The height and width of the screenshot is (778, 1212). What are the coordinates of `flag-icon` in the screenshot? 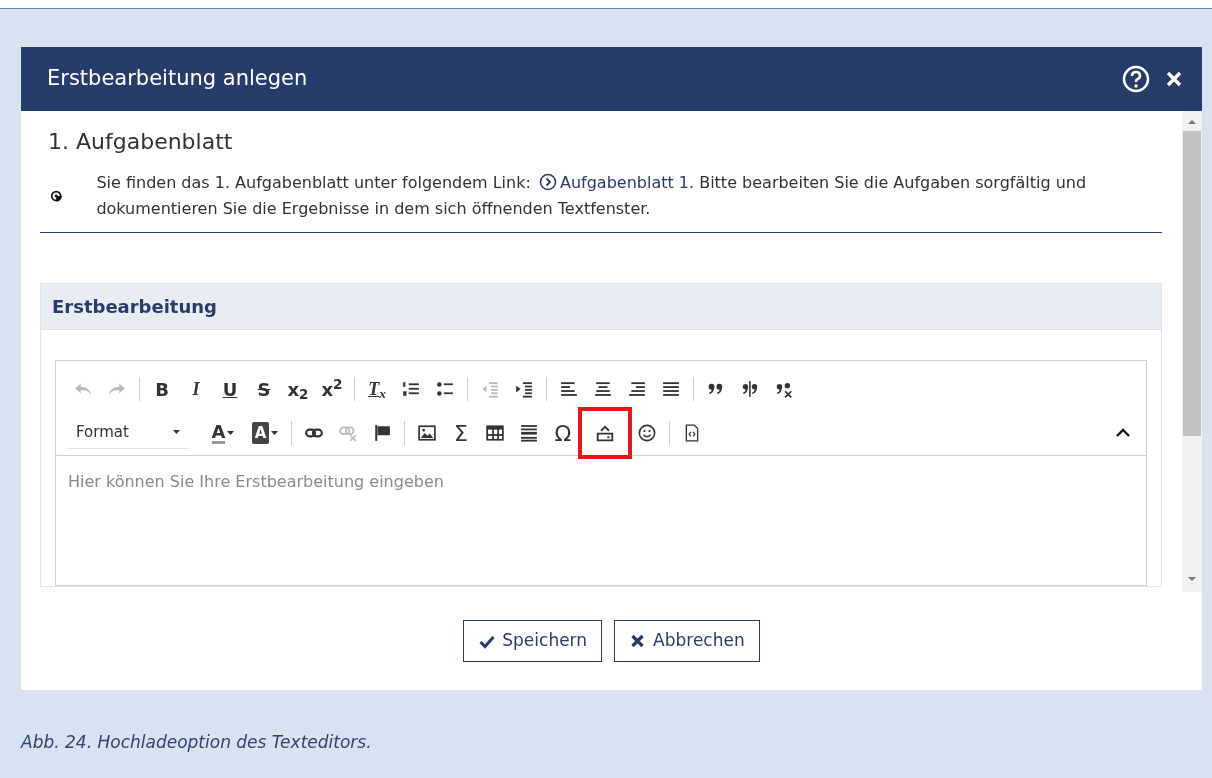 It's located at (382, 433).